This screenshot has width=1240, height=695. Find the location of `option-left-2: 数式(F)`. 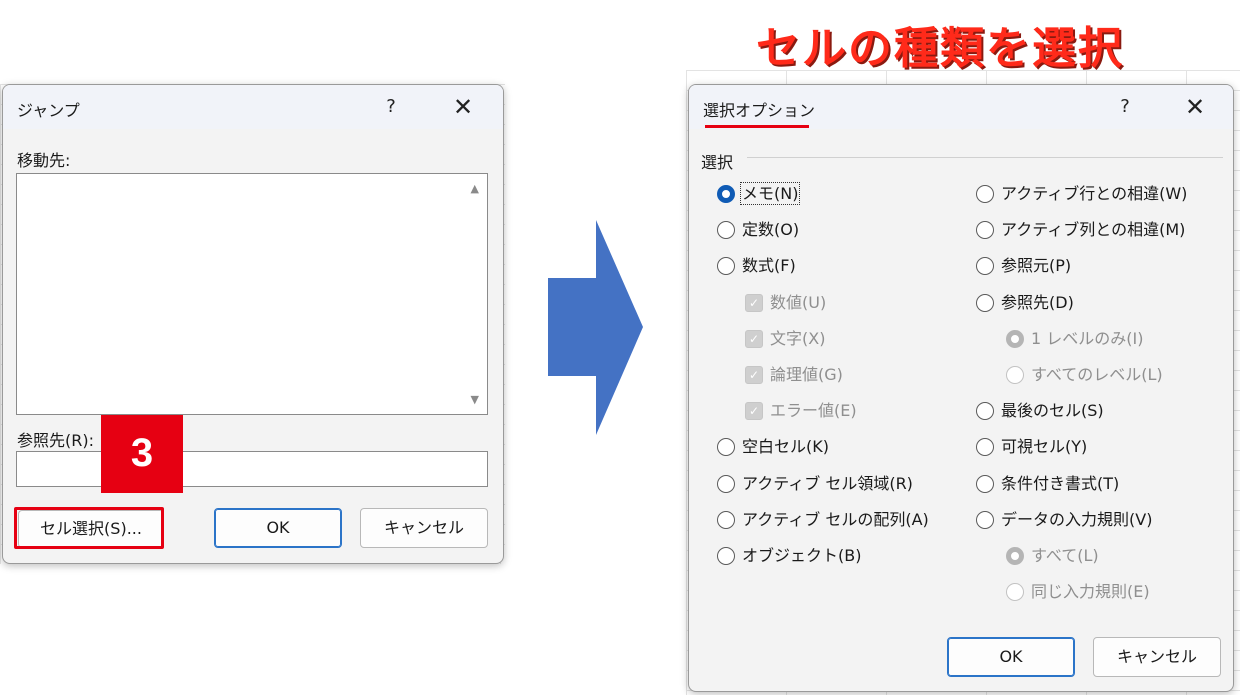

option-left-2: 数式(F) is located at coordinates (756, 266).